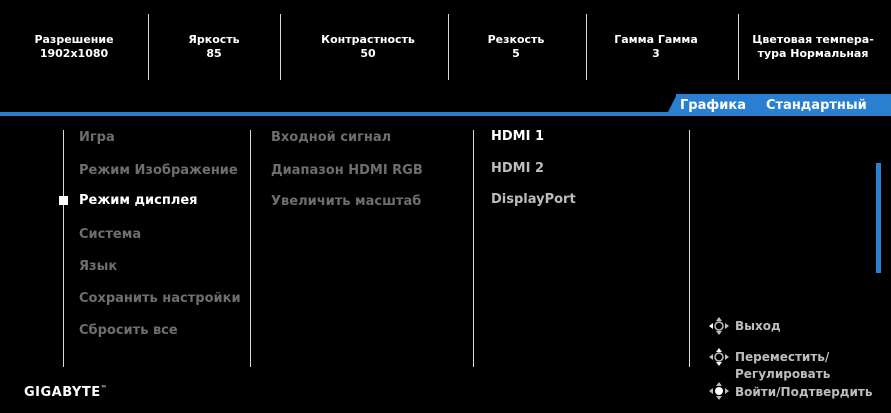 The image size is (891, 413). I want to click on hint-exit: Выход, so click(758, 326).